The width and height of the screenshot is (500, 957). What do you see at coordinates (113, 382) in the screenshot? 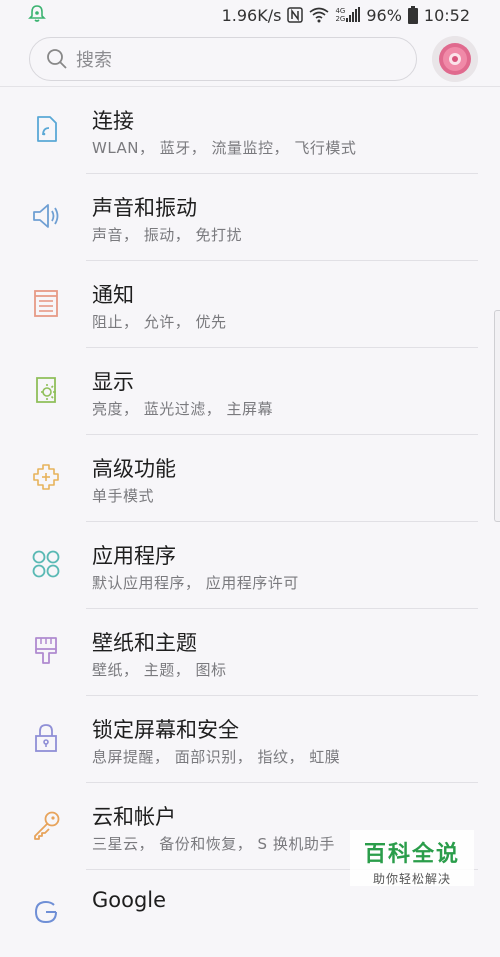
I see `settings-item-title: 显示` at bounding box center [113, 382].